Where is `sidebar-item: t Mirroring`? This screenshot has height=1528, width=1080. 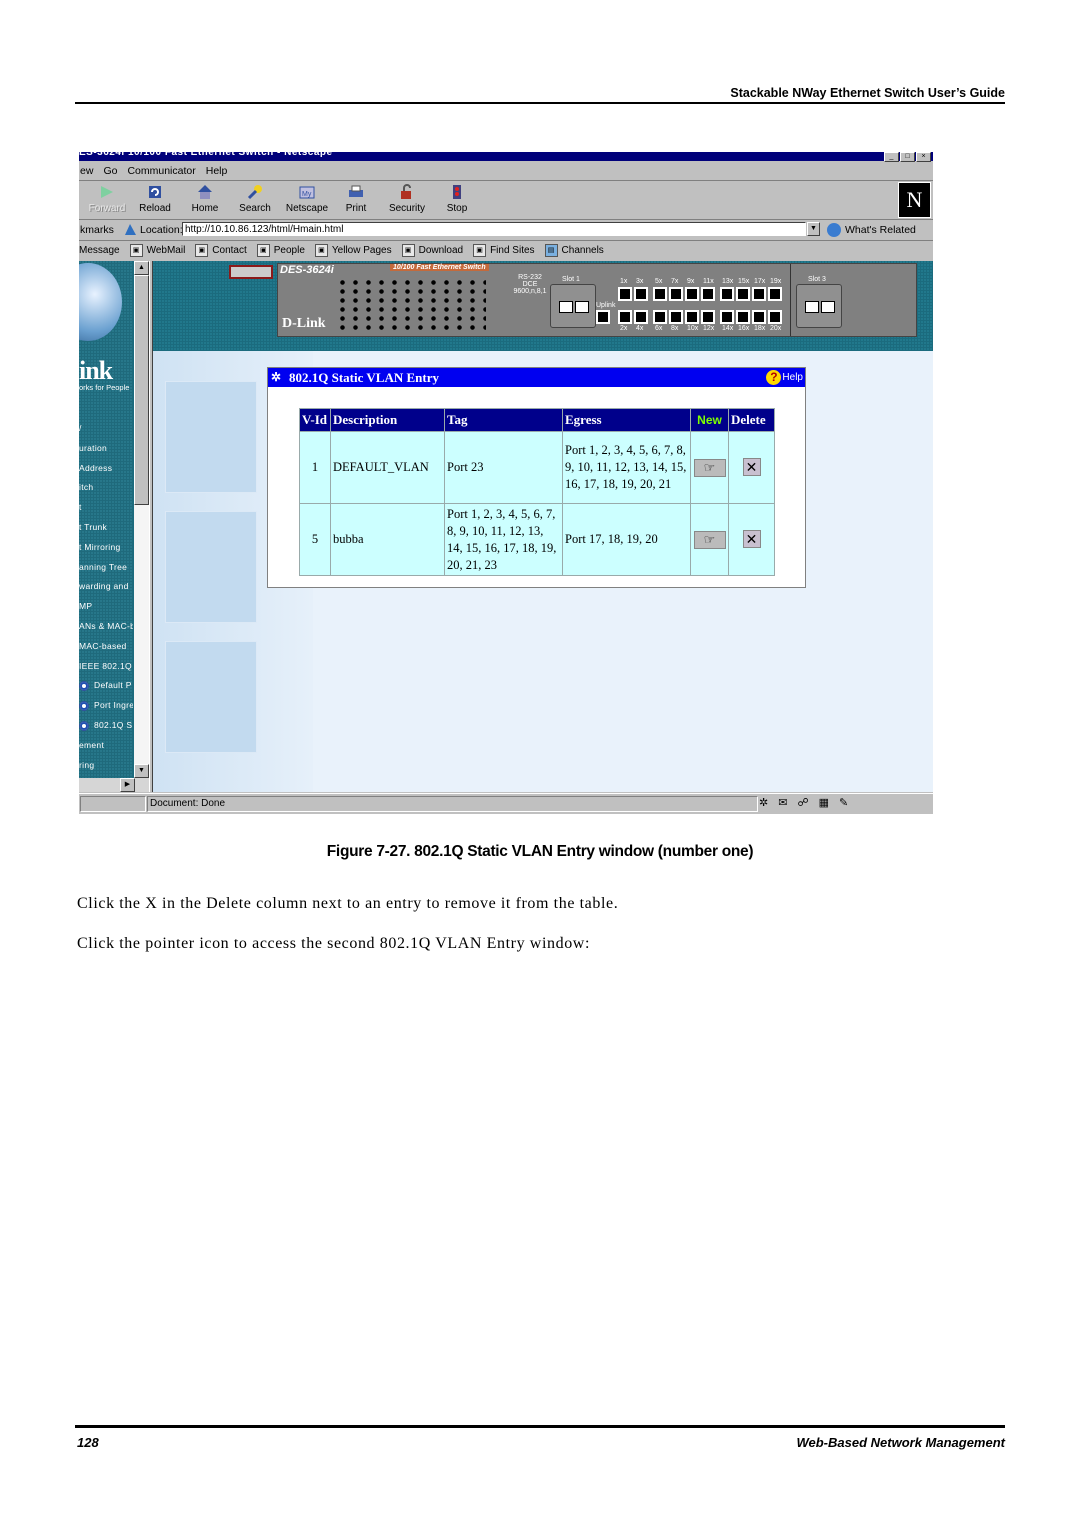
sidebar-item: t Mirroring is located at coordinates (100, 547).